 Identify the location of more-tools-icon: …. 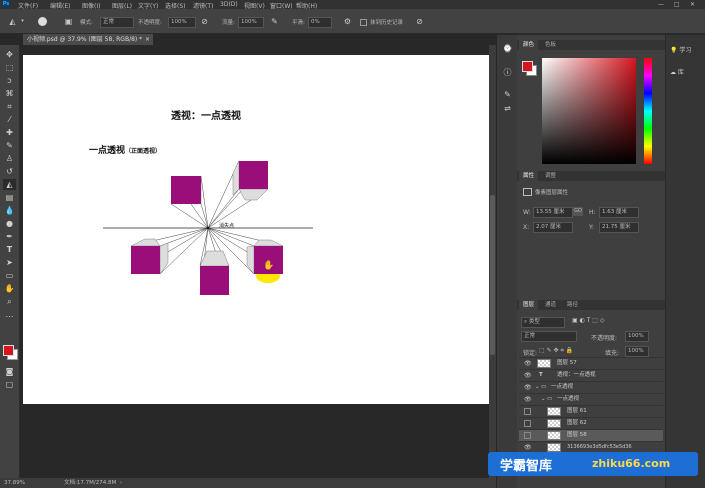
(9, 314).